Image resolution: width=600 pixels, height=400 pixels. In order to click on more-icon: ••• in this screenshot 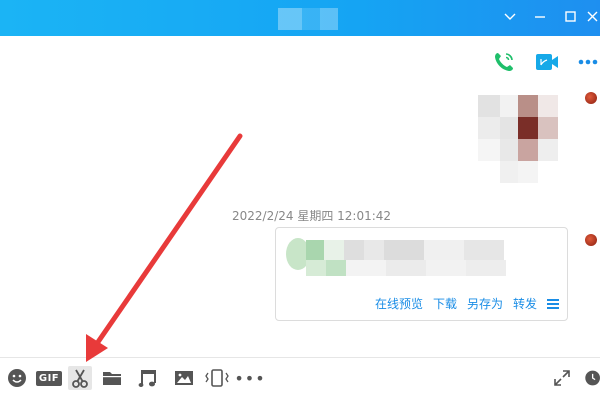, I will do `click(250, 378)`.